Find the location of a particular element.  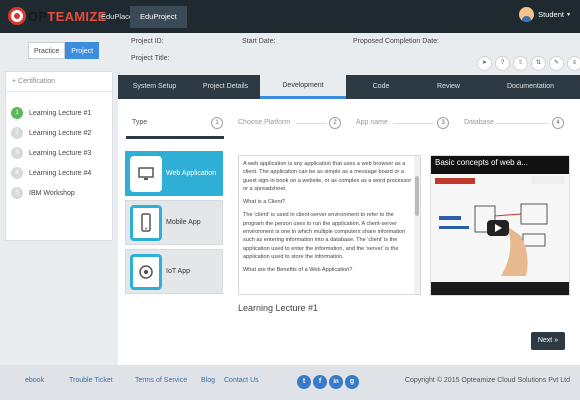

sidebar-item-lecture-3: 3 Learning Lecture #3 is located at coordinates (51, 153).